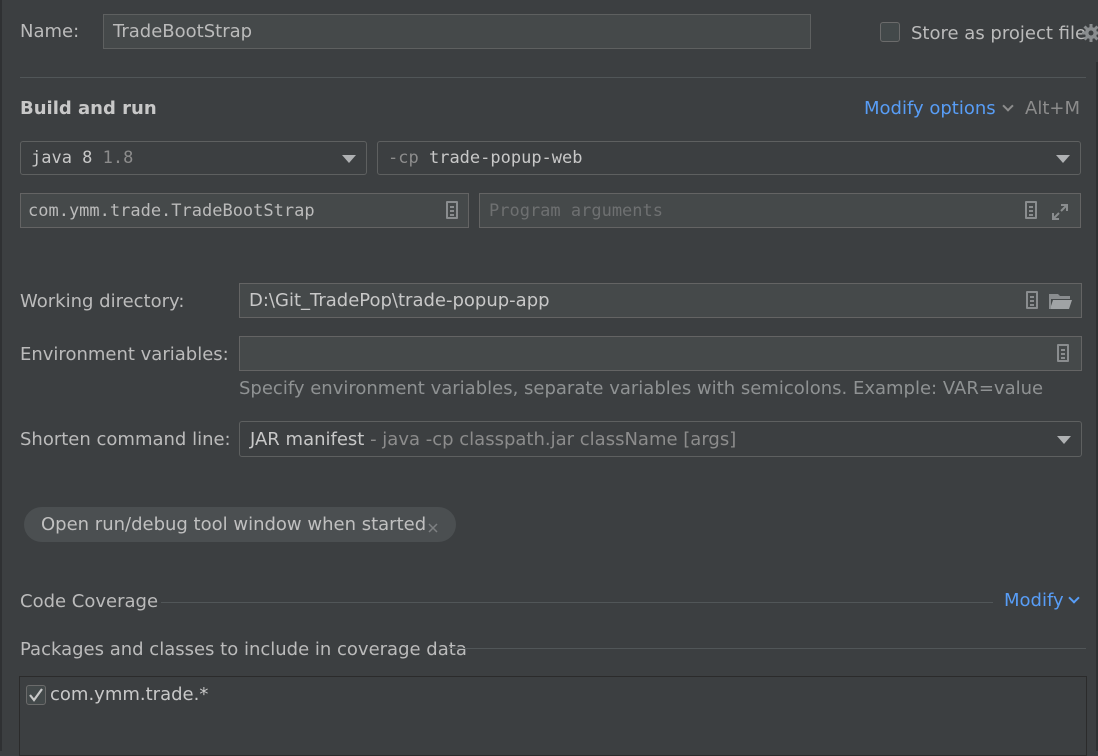  What do you see at coordinates (193, 158) in the screenshot?
I see `jre-combo: java 8 1.8` at bounding box center [193, 158].